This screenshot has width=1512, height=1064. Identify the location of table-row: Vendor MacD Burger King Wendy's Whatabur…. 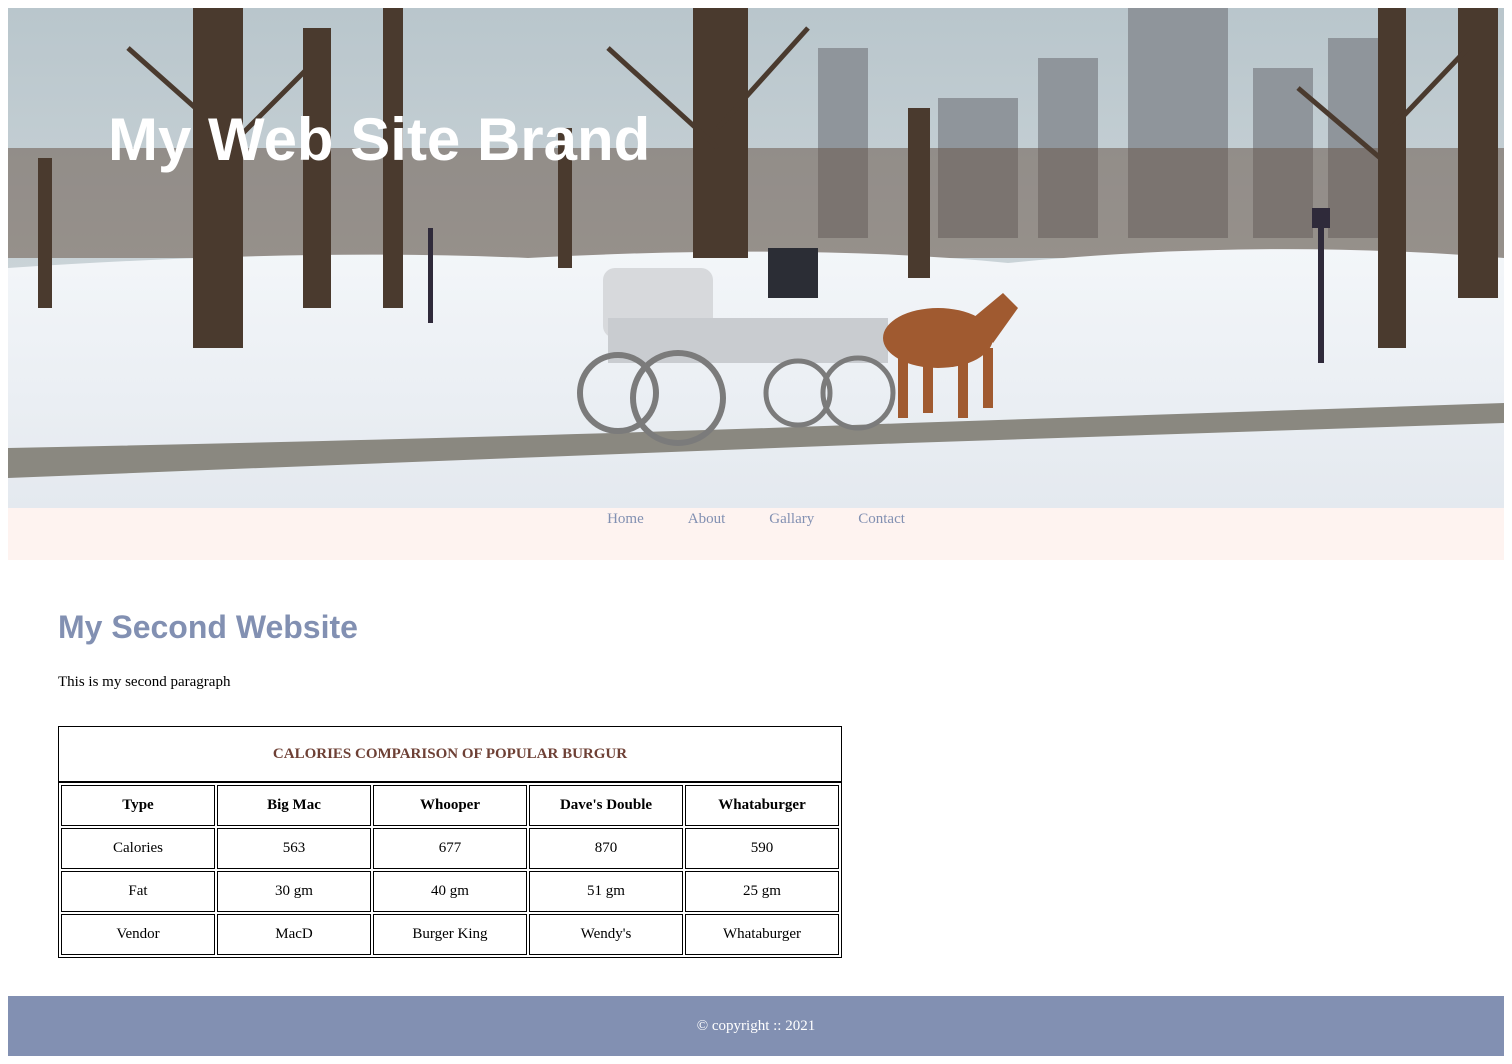
(450, 935).